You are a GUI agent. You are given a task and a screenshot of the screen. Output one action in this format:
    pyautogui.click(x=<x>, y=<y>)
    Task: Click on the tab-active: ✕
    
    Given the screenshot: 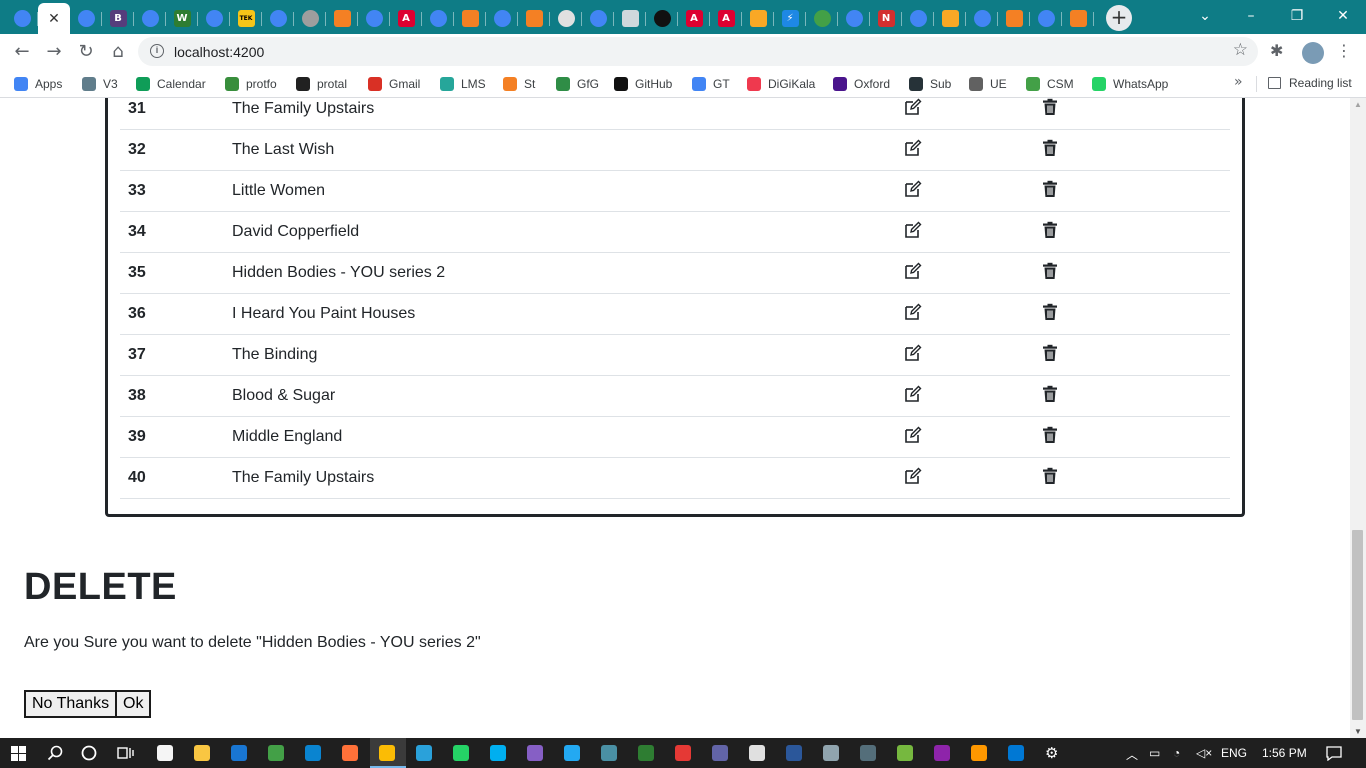 What is the action you would take?
    pyautogui.click(x=54, y=18)
    